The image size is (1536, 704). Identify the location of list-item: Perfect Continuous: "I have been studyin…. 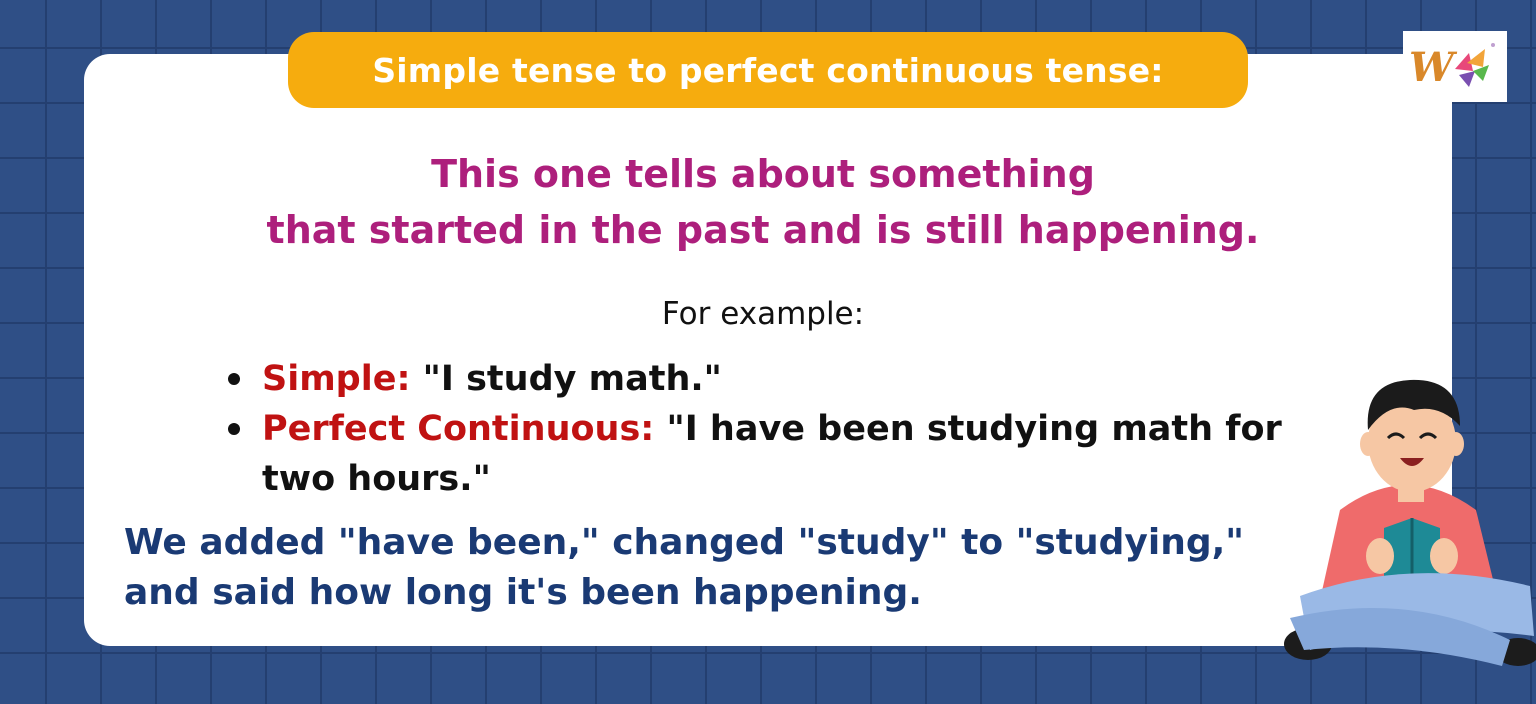
(767, 454).